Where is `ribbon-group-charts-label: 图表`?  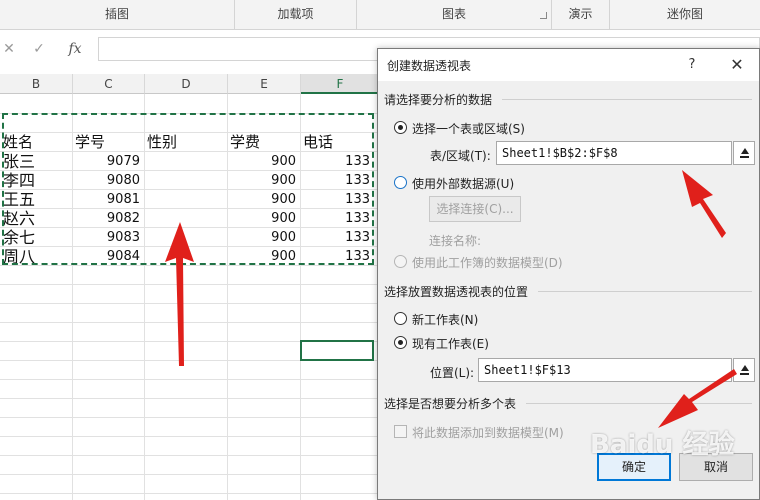
ribbon-group-charts-label: 图表 is located at coordinates (453, 14).